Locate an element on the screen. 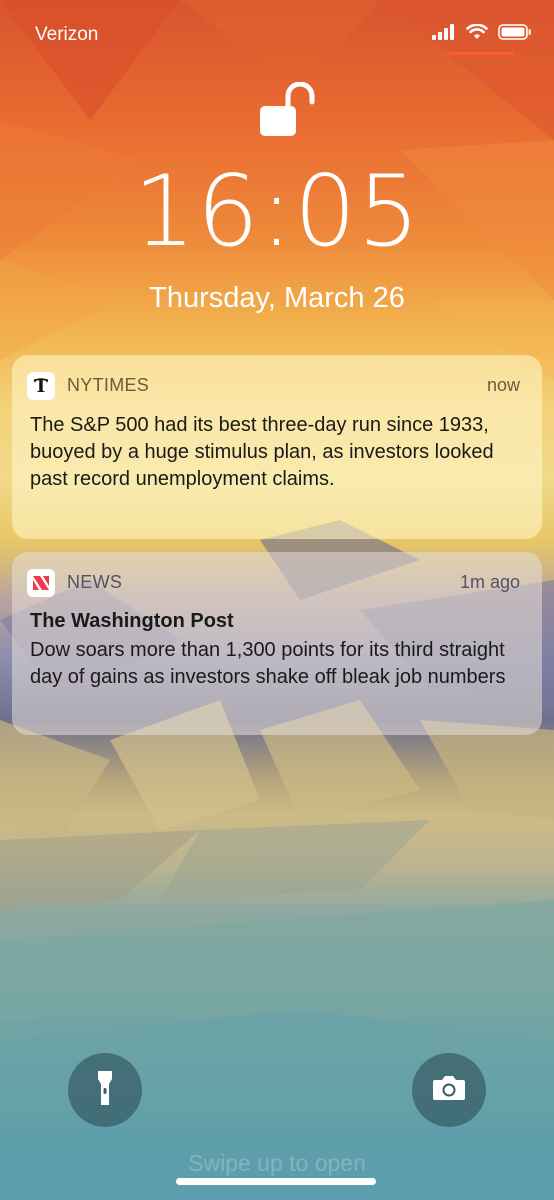  home-indicator is located at coordinates (276, 1181).